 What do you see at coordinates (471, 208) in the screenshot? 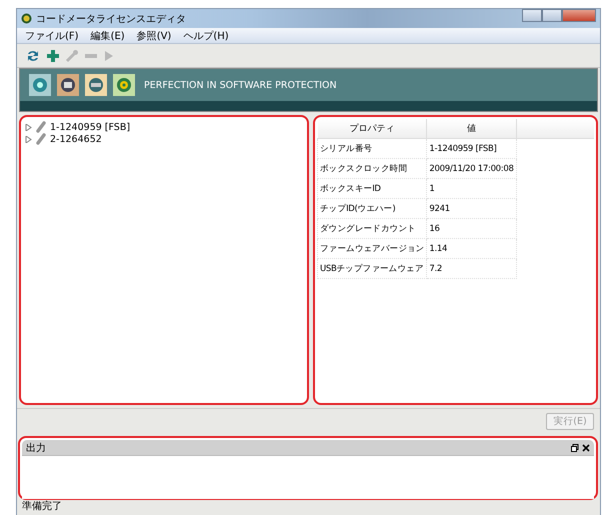
I see `property-value: 9241` at bounding box center [471, 208].